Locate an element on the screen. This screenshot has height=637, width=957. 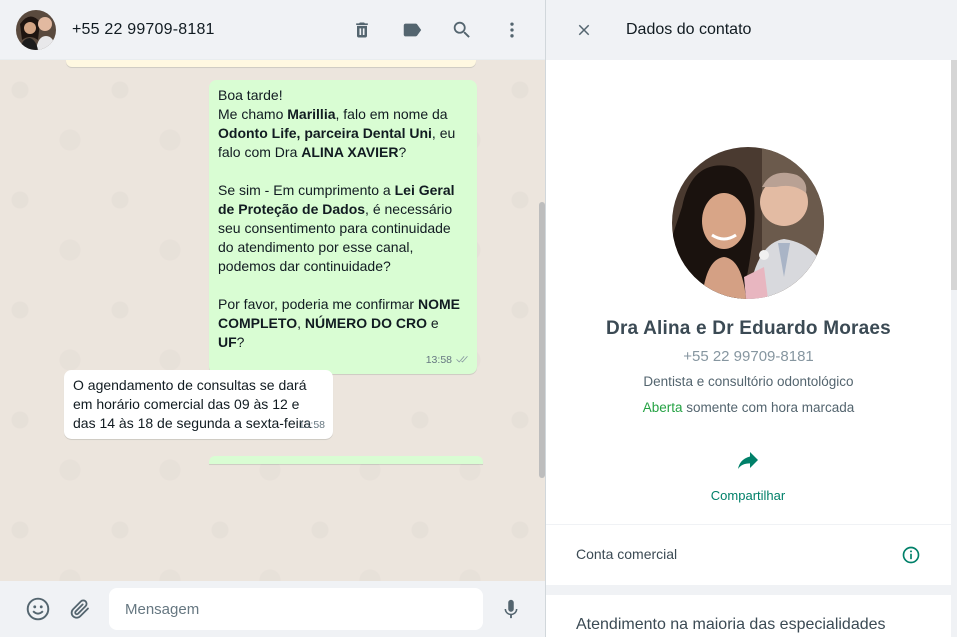
info-scrollbar is located at coordinates (954, 175).